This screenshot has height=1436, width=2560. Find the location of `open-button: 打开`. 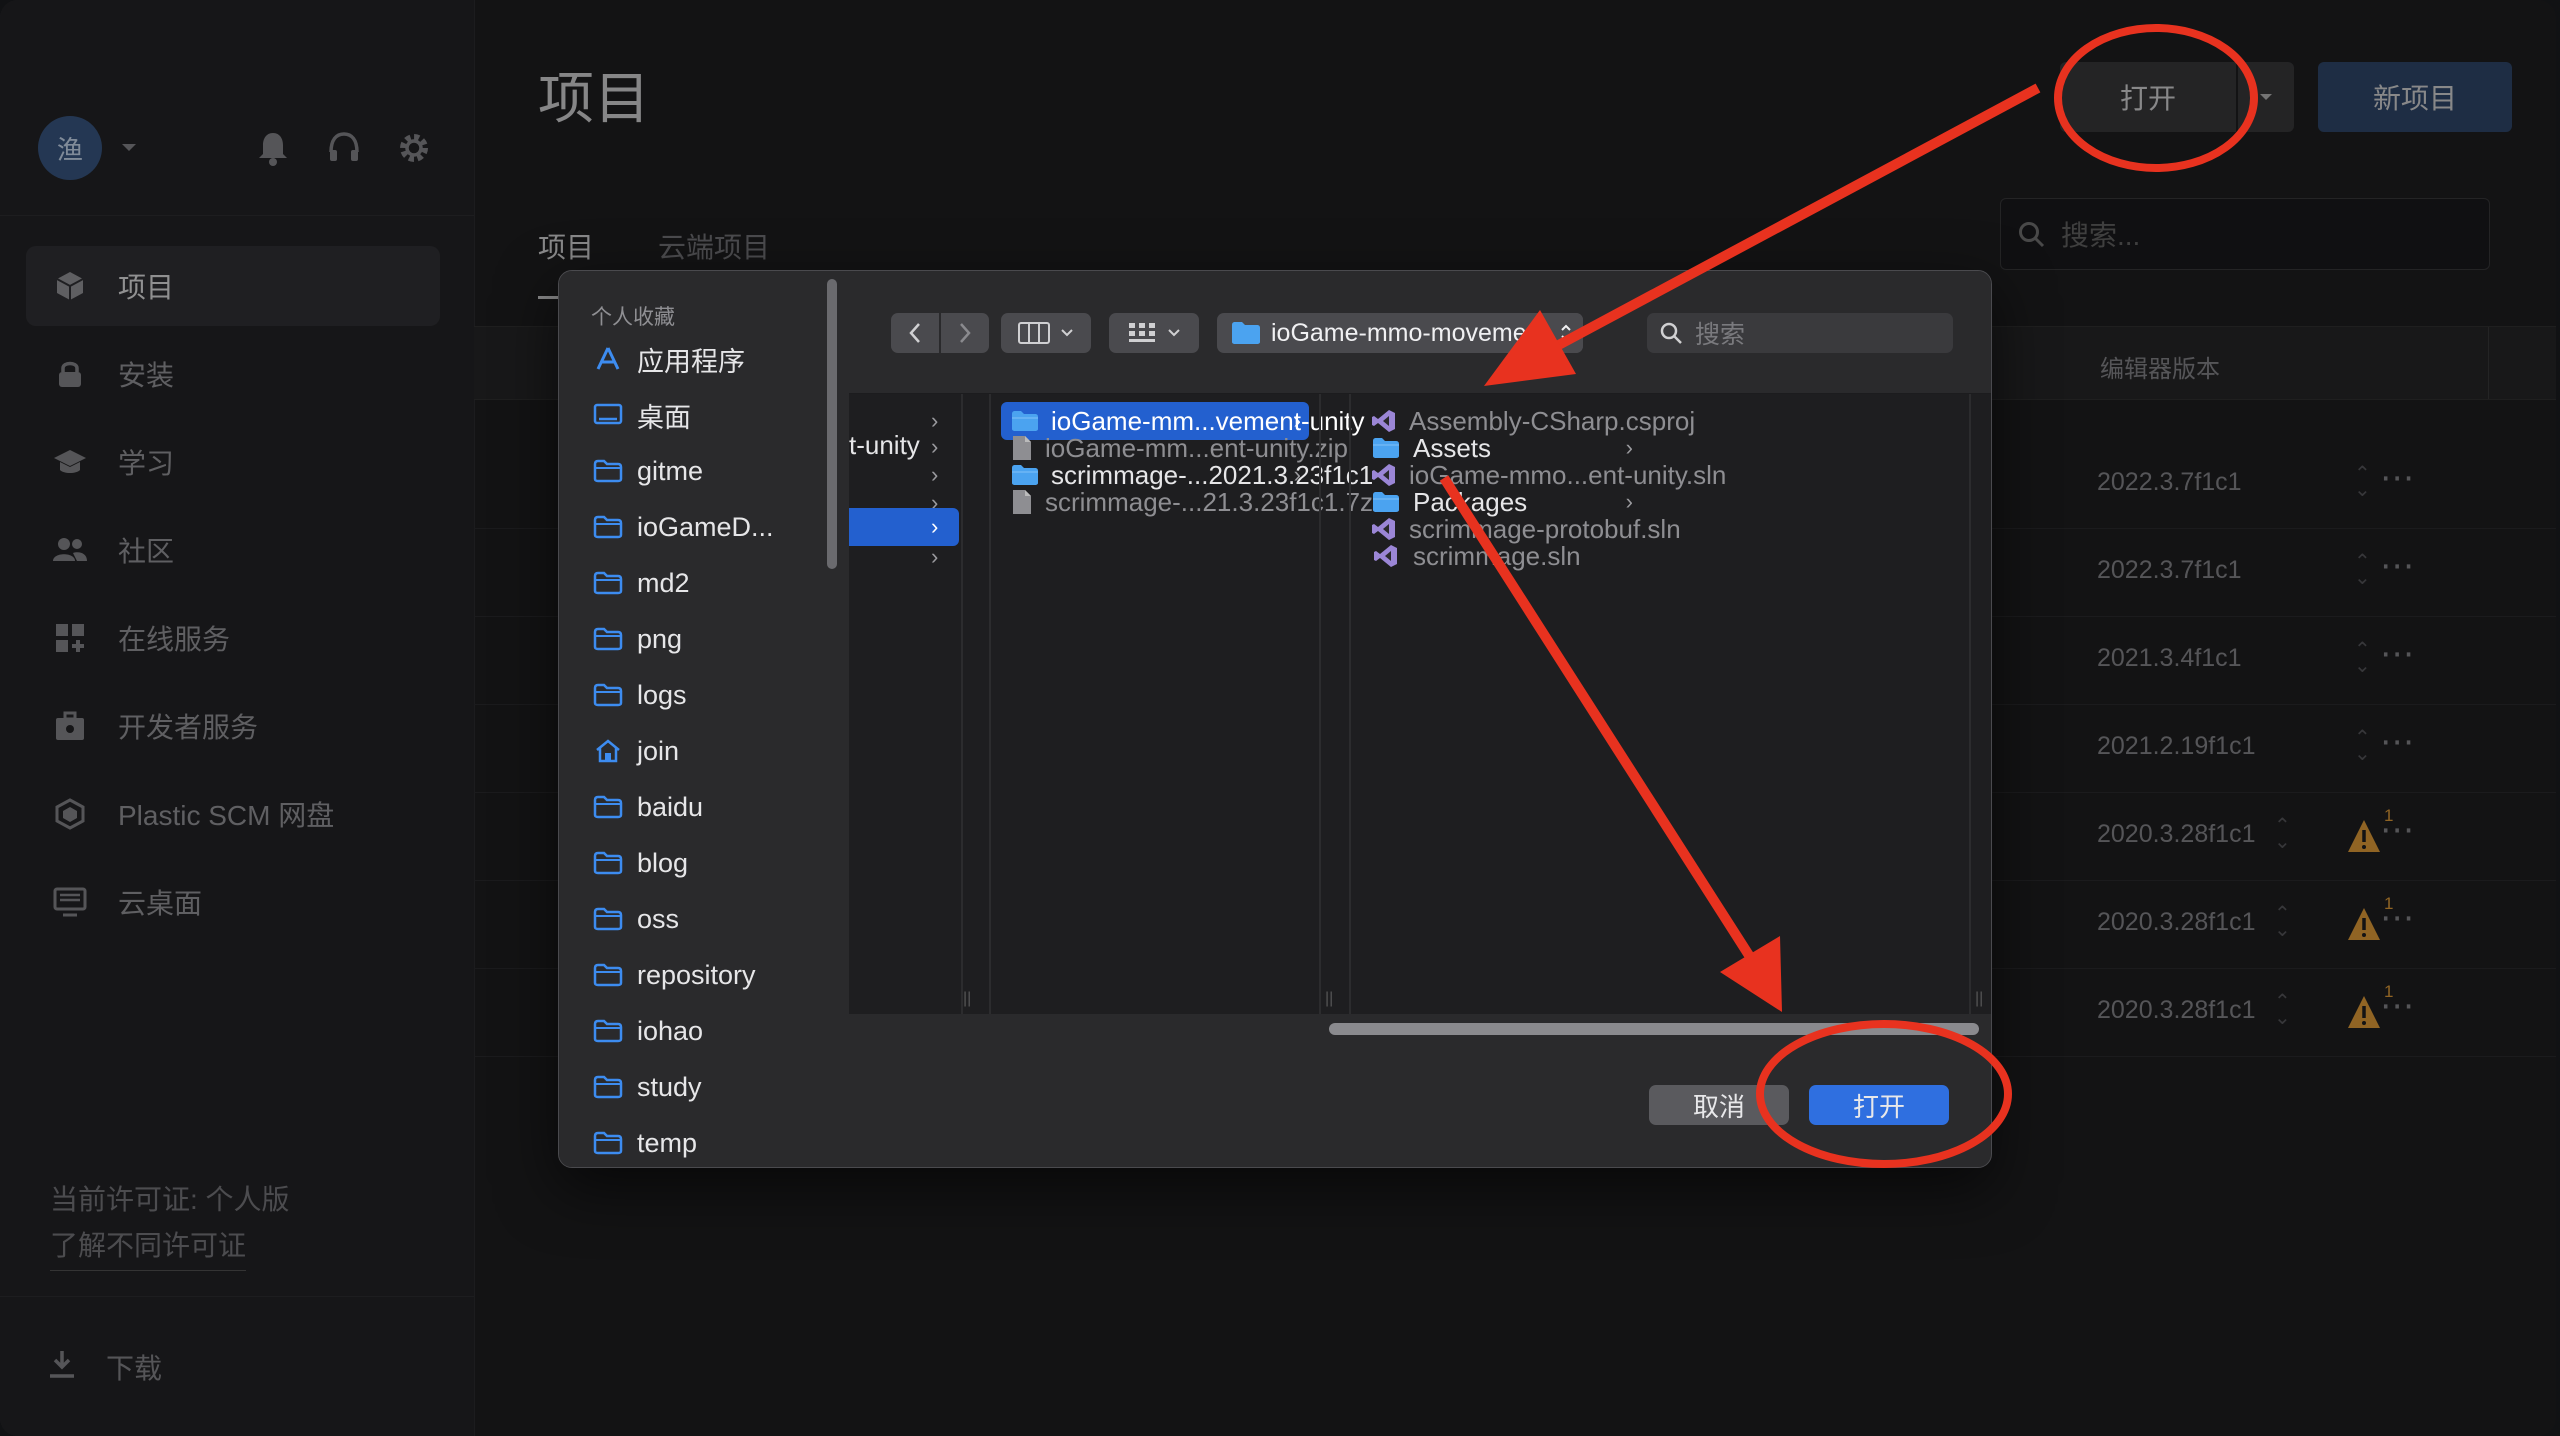

open-button: 打开 is located at coordinates (1879, 1105).